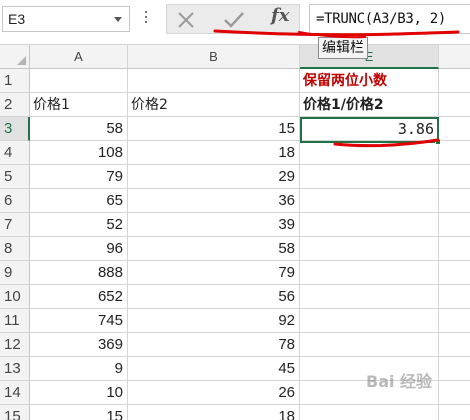 This screenshot has width=470, height=420. I want to click on cell-b5: 29, so click(214, 177).